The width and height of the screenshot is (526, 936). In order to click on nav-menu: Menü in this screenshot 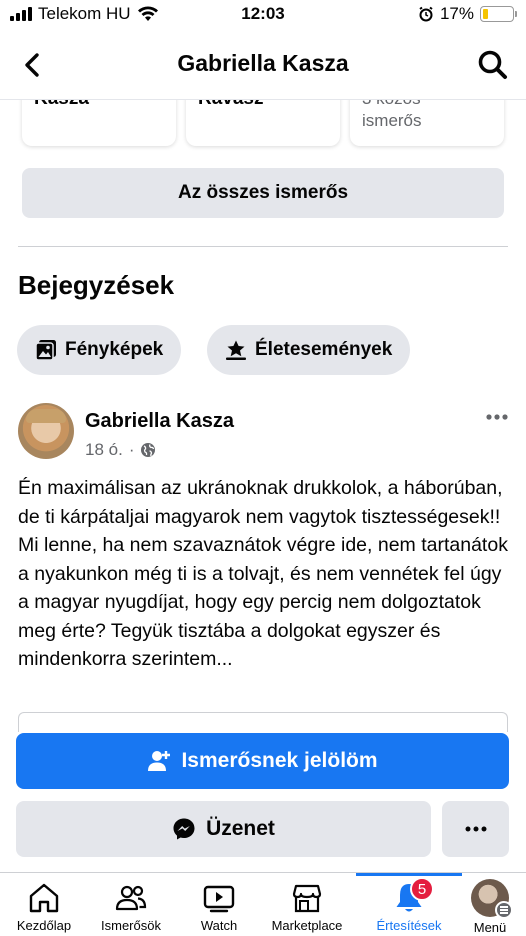, I will do `click(490, 904)`.